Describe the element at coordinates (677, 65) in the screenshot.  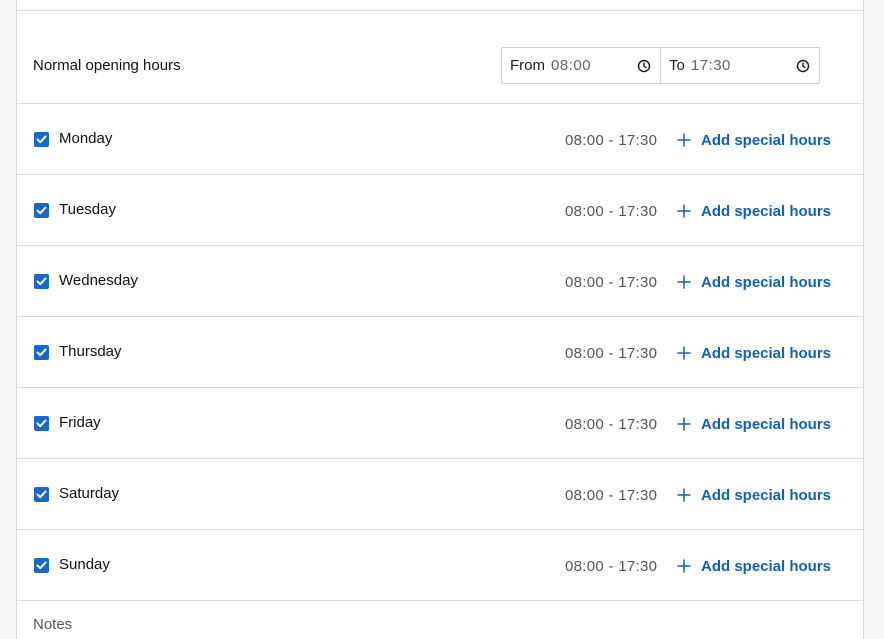
I see `to-label: To` at that location.